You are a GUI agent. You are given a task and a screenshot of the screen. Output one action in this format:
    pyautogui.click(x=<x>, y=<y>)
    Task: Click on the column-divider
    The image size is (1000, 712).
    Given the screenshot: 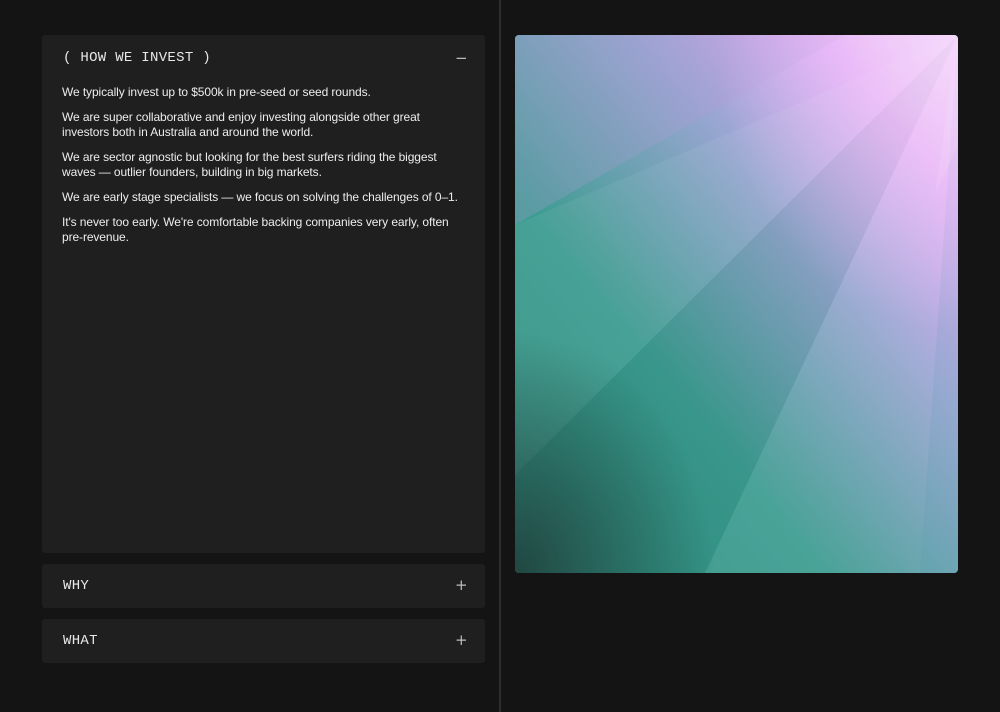 What is the action you would take?
    pyautogui.click(x=500, y=356)
    